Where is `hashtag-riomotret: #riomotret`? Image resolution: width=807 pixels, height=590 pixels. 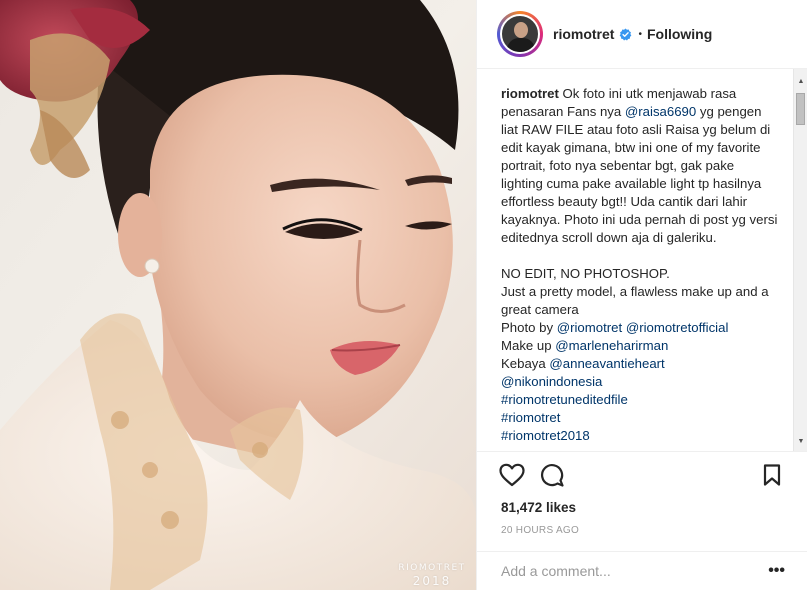
hashtag-riomotret: #riomotret is located at coordinates (530, 417).